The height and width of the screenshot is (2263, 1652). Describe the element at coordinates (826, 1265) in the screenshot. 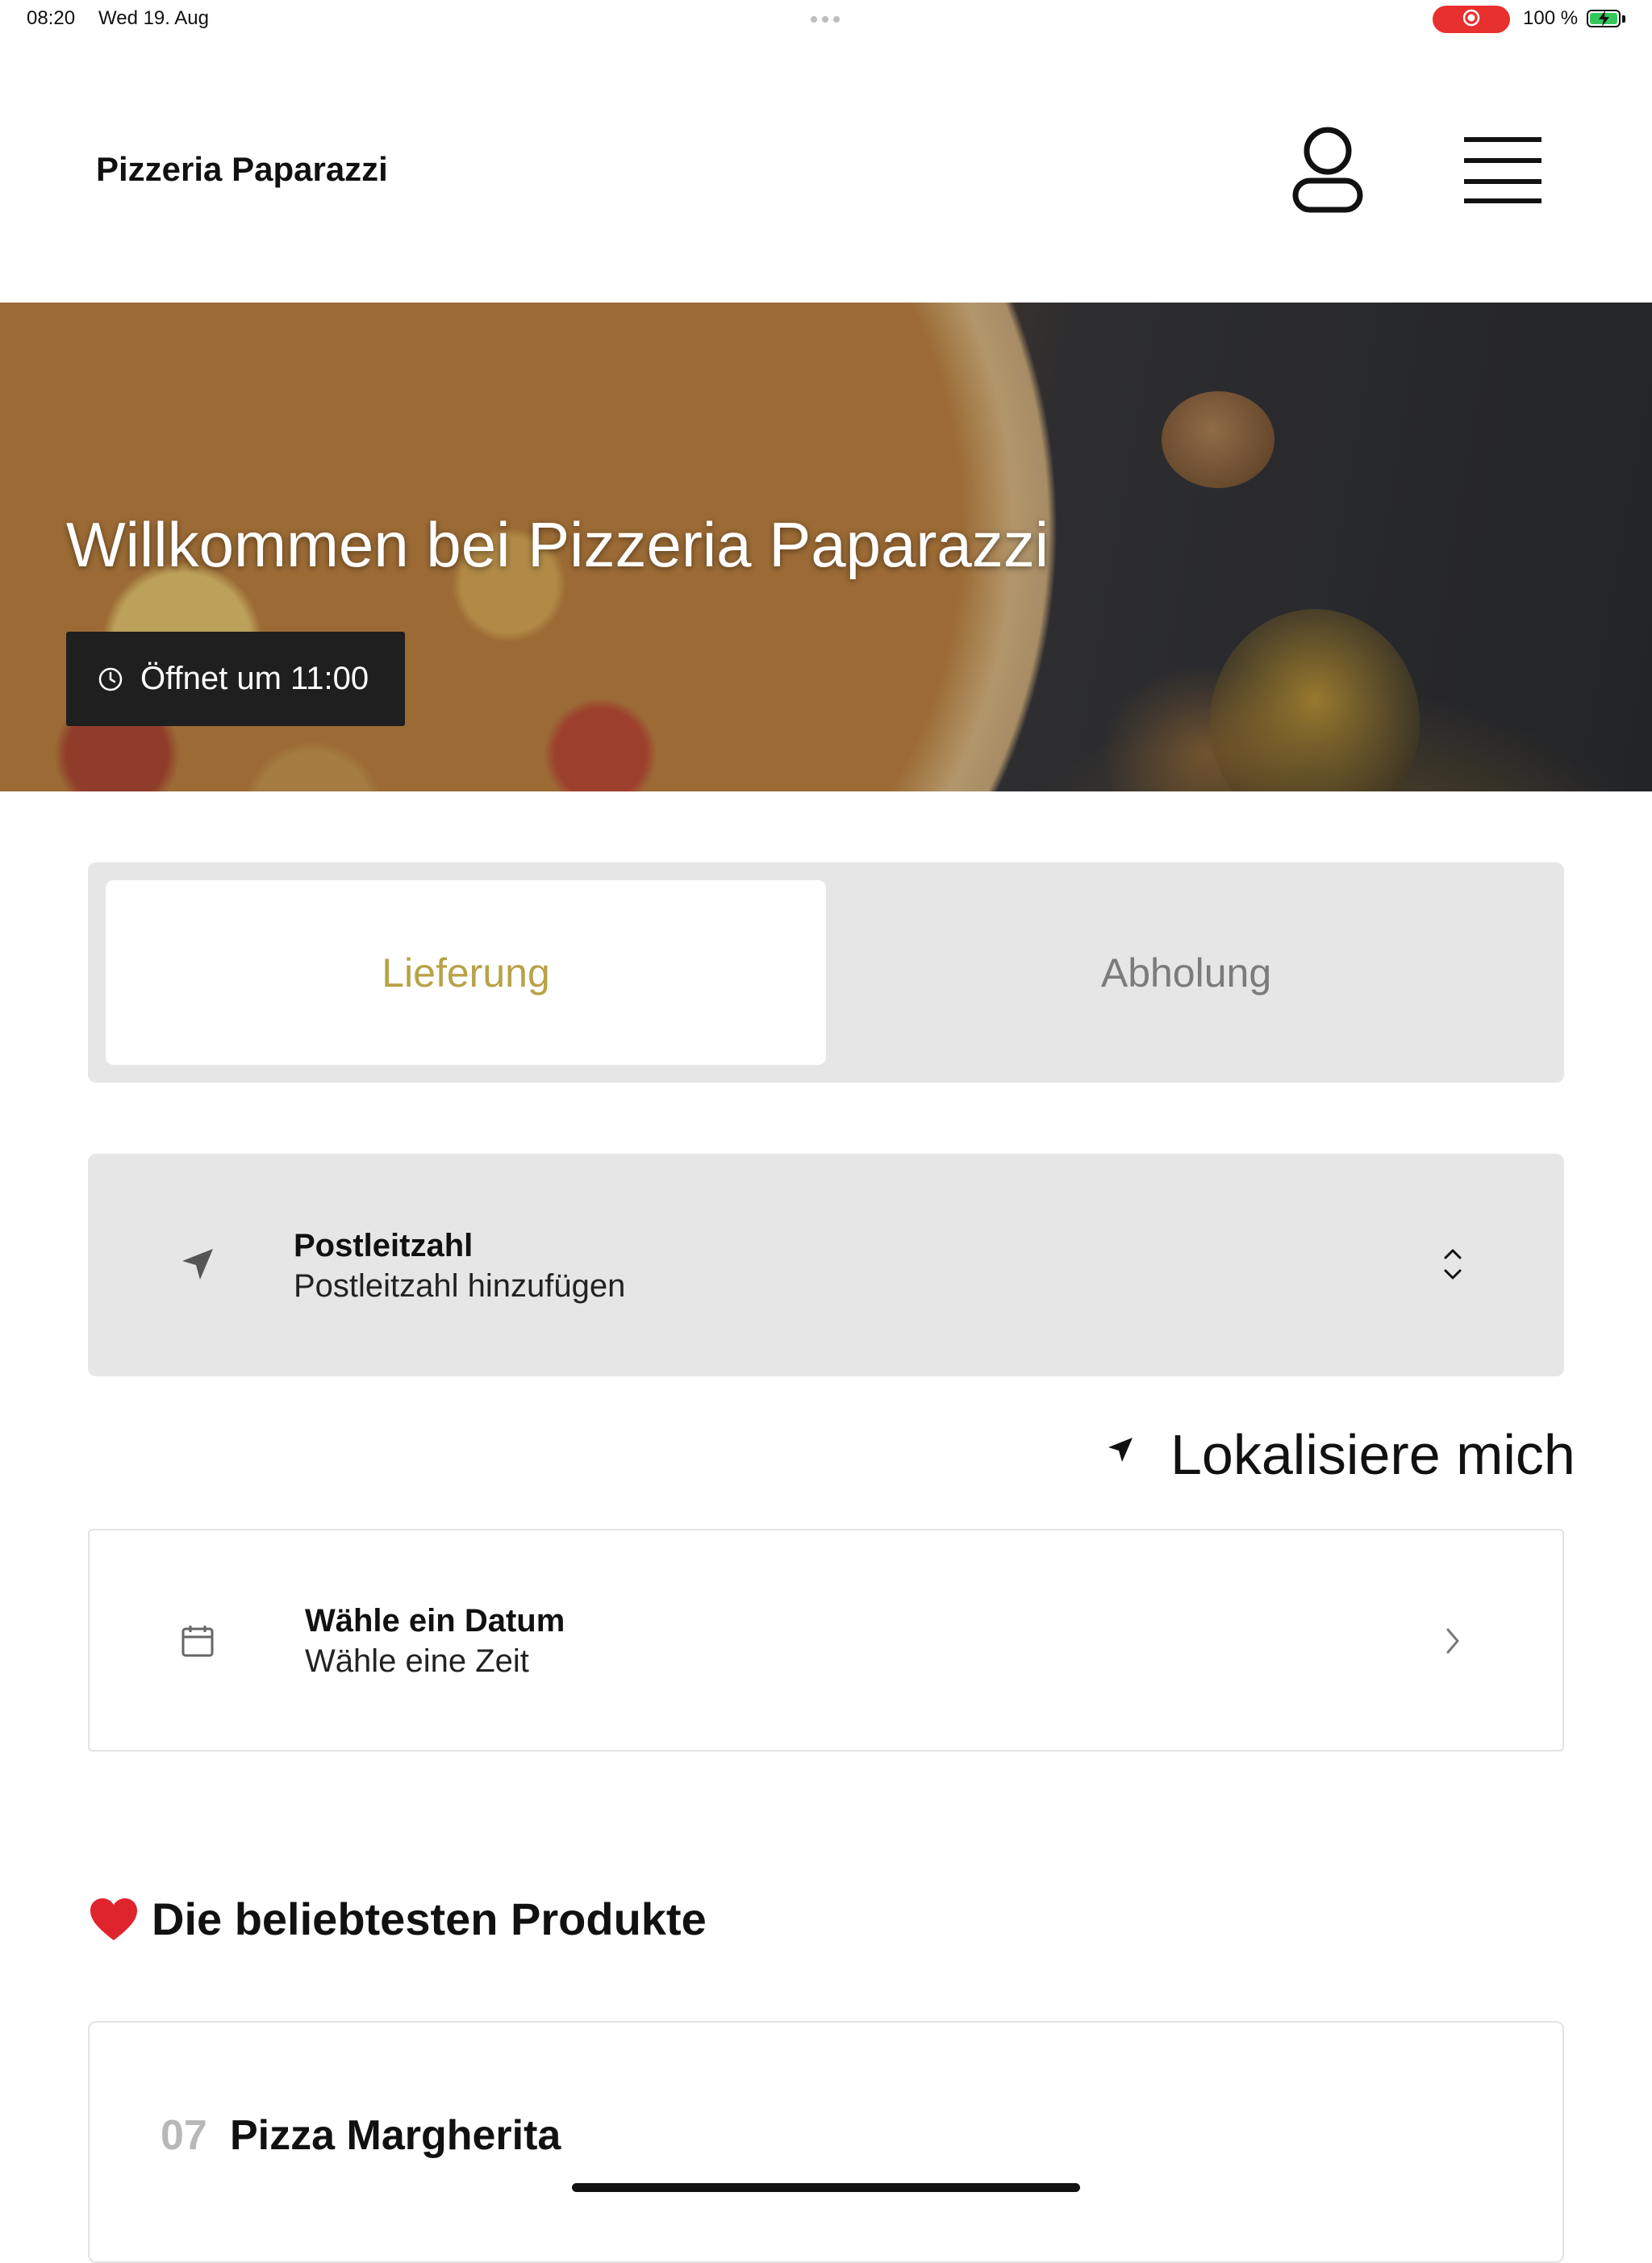

I see `postcode-selector` at that location.